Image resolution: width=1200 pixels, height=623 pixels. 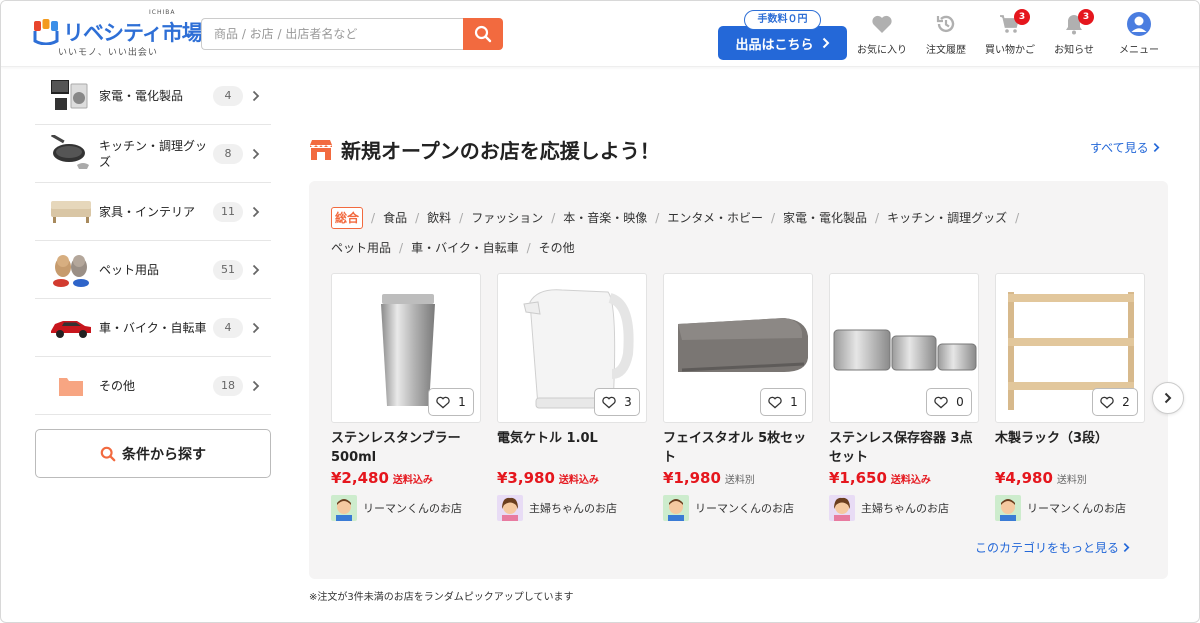 I want to click on cart-count-badge: 3, so click(x=1022, y=17).